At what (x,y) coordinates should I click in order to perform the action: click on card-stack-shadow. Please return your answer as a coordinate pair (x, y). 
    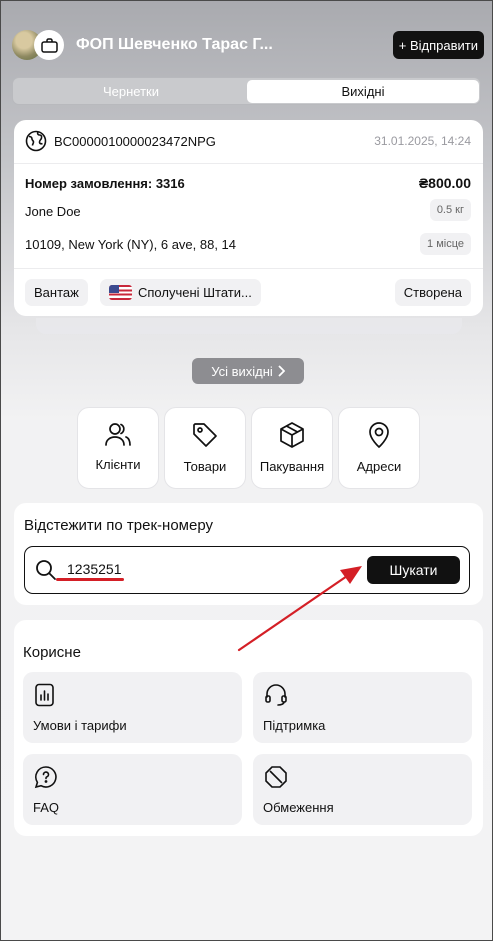
    Looking at the image, I should click on (249, 326).